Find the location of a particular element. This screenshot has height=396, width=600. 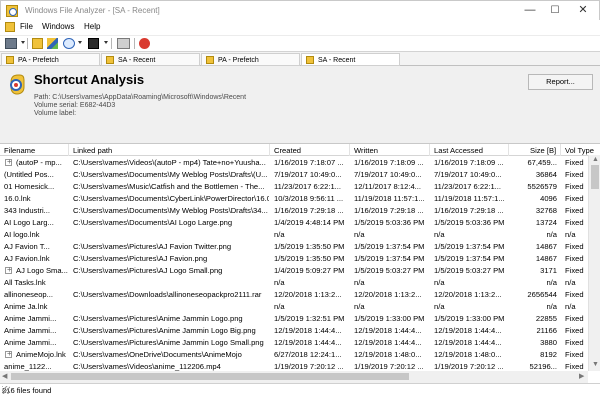

cell-filename: 16.0.lnk is located at coordinates (17, 198).